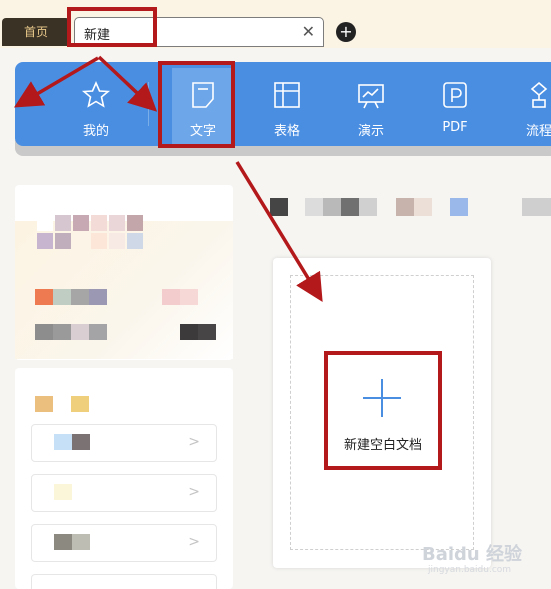  I want to click on tool-mine: 我的, so click(96, 104).